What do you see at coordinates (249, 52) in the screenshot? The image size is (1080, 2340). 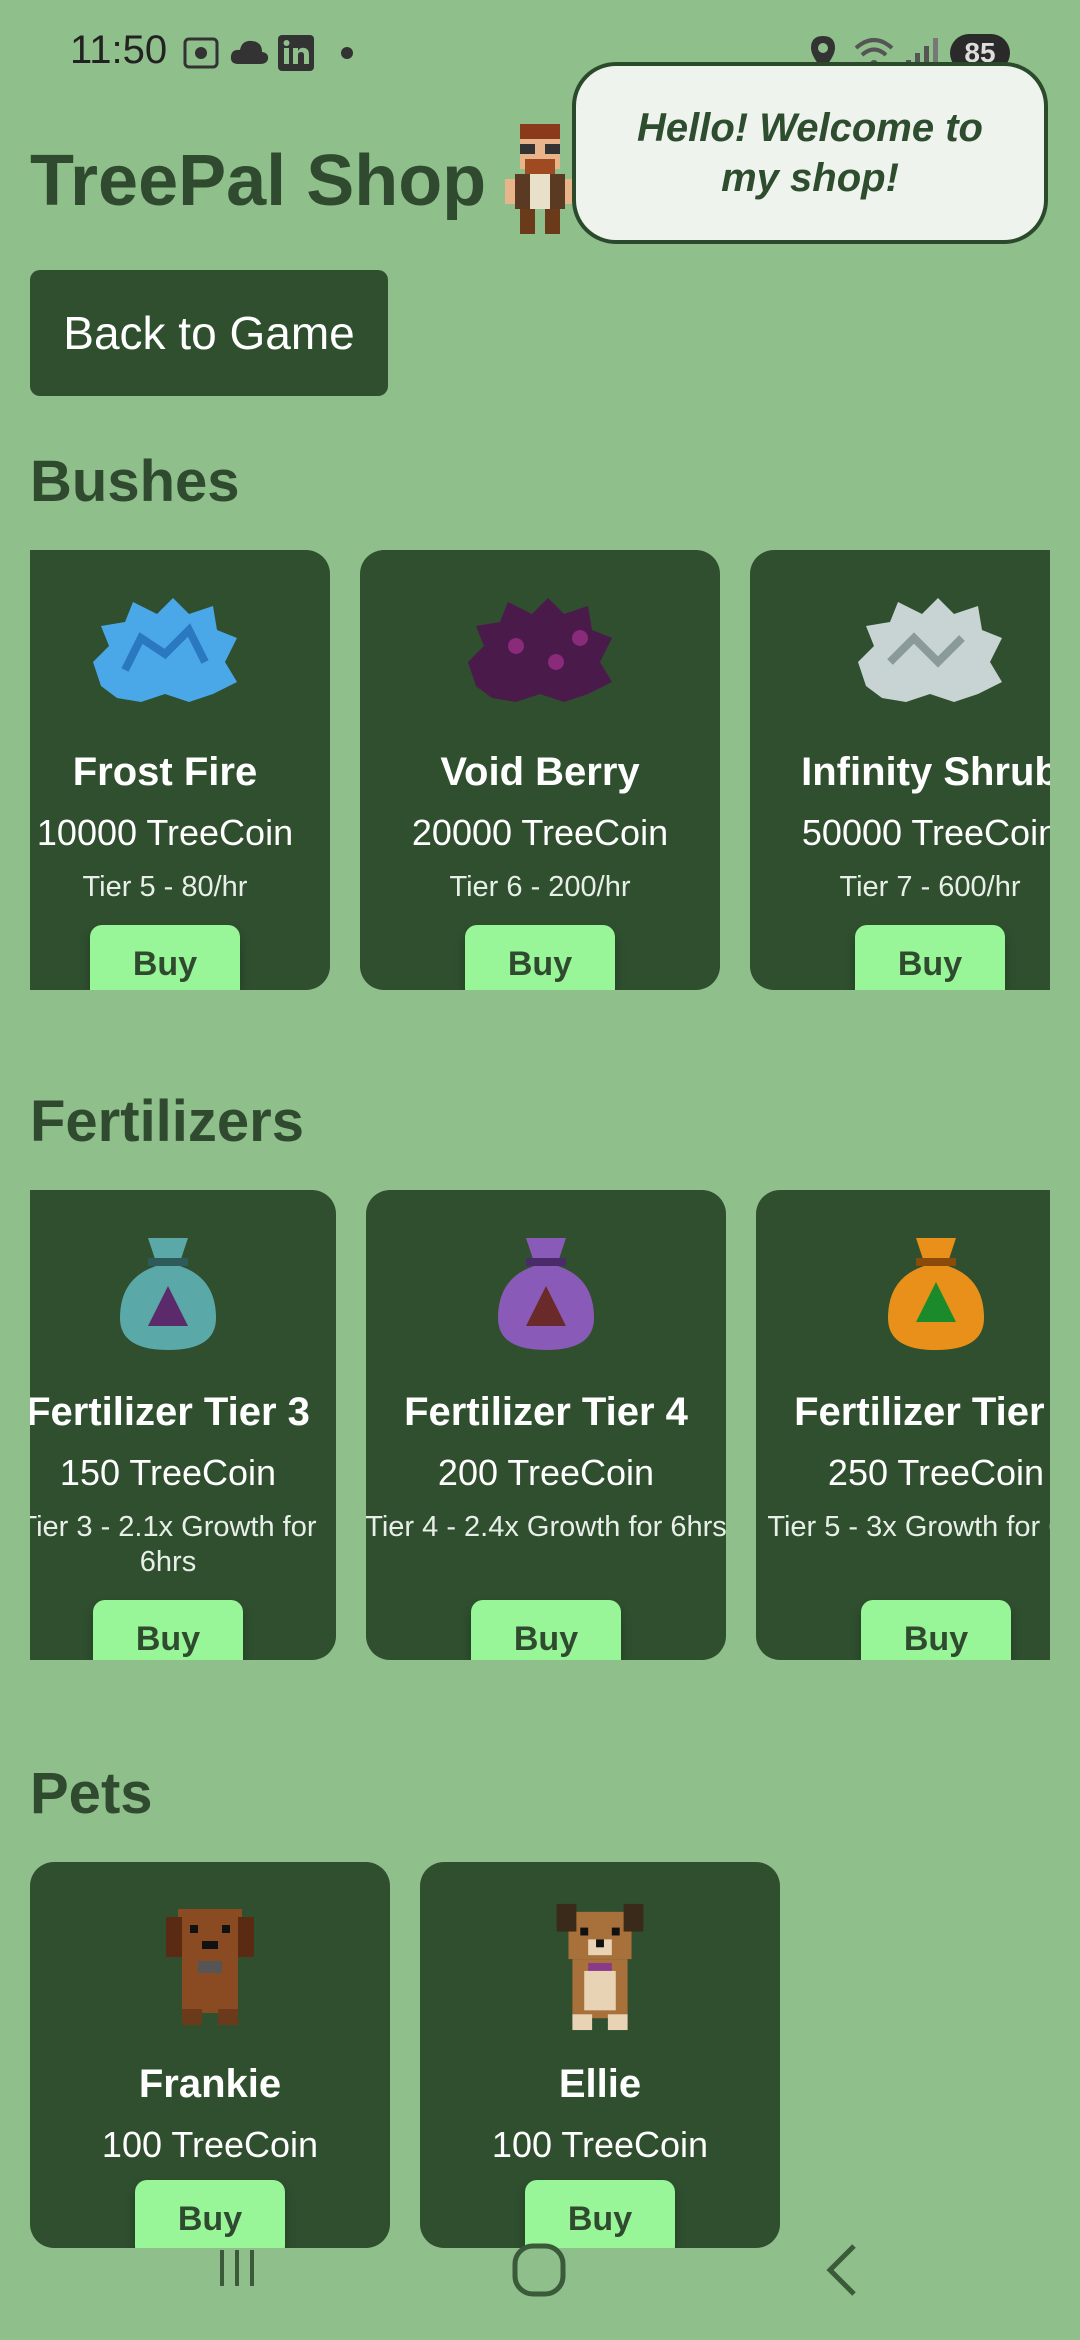 I see `cloud-icon` at bounding box center [249, 52].